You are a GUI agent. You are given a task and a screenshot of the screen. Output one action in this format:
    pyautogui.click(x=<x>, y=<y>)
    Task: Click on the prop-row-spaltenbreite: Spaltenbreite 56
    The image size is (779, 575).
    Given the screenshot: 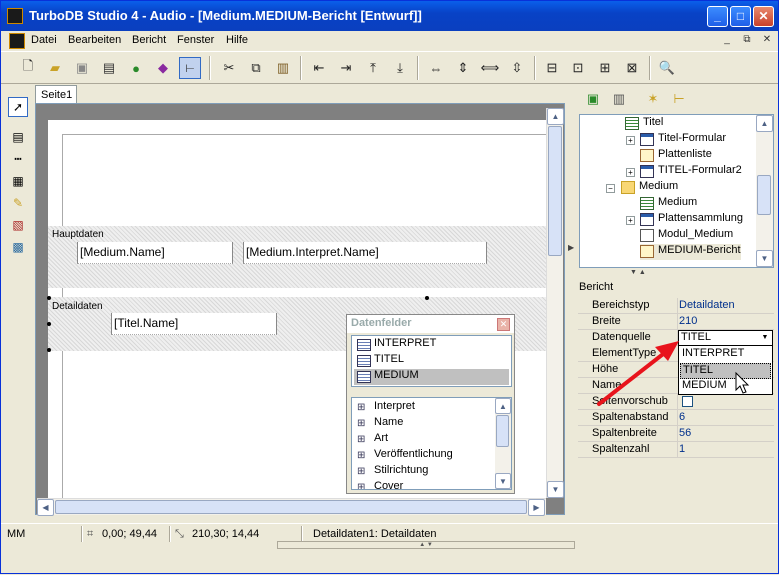 What is the action you would take?
    pyautogui.click(x=676, y=434)
    